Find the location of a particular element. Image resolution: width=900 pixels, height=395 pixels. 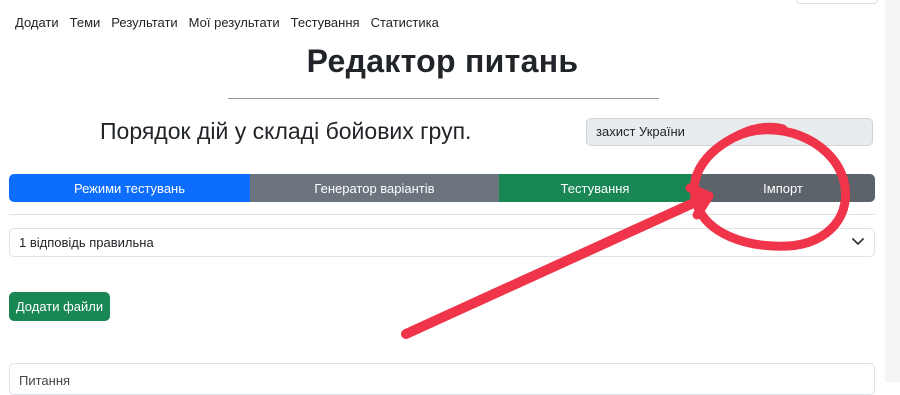

page-scrollbar is located at coordinates (892, 191).